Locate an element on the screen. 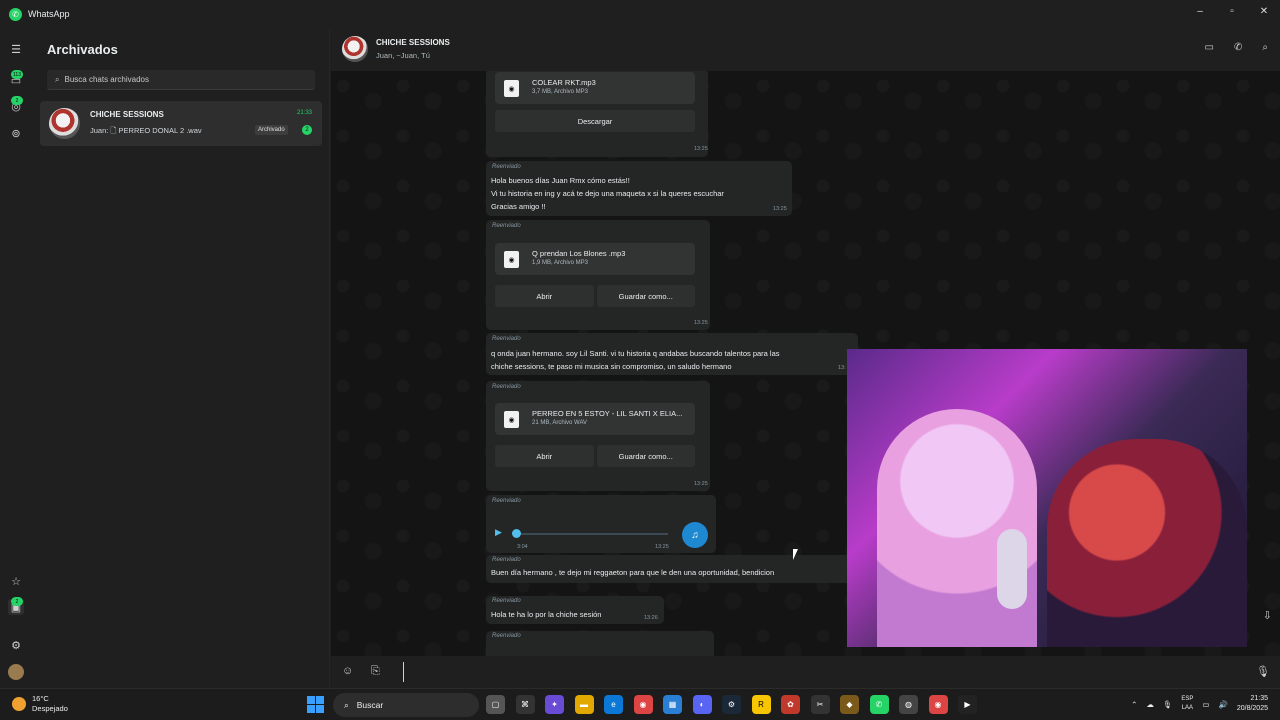 This screenshot has width=1280, height=720. edge-icon: e is located at coordinates (613, 704).